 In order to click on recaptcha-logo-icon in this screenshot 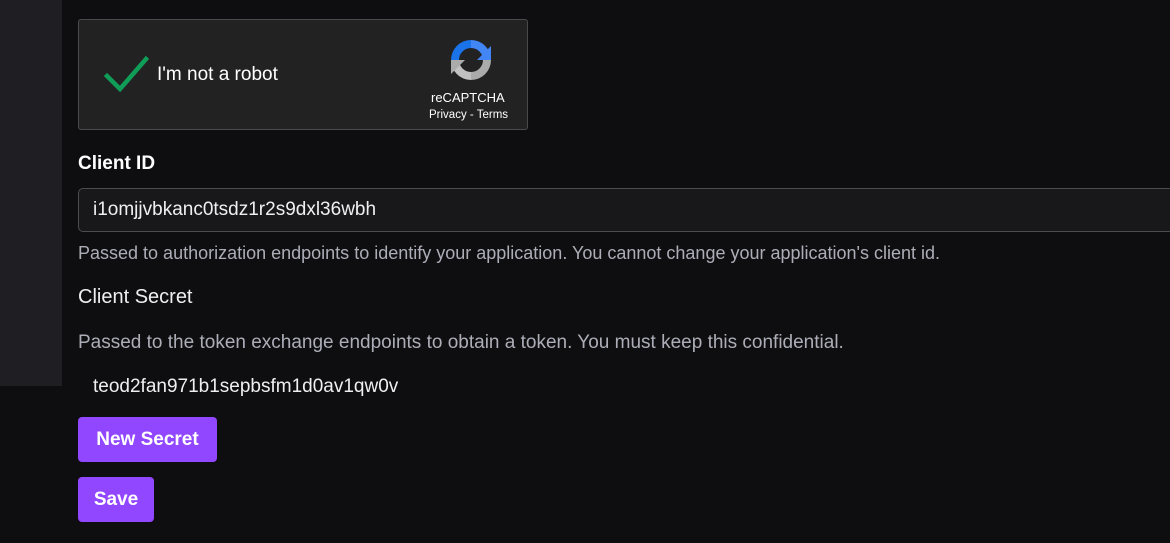, I will do `click(471, 60)`.